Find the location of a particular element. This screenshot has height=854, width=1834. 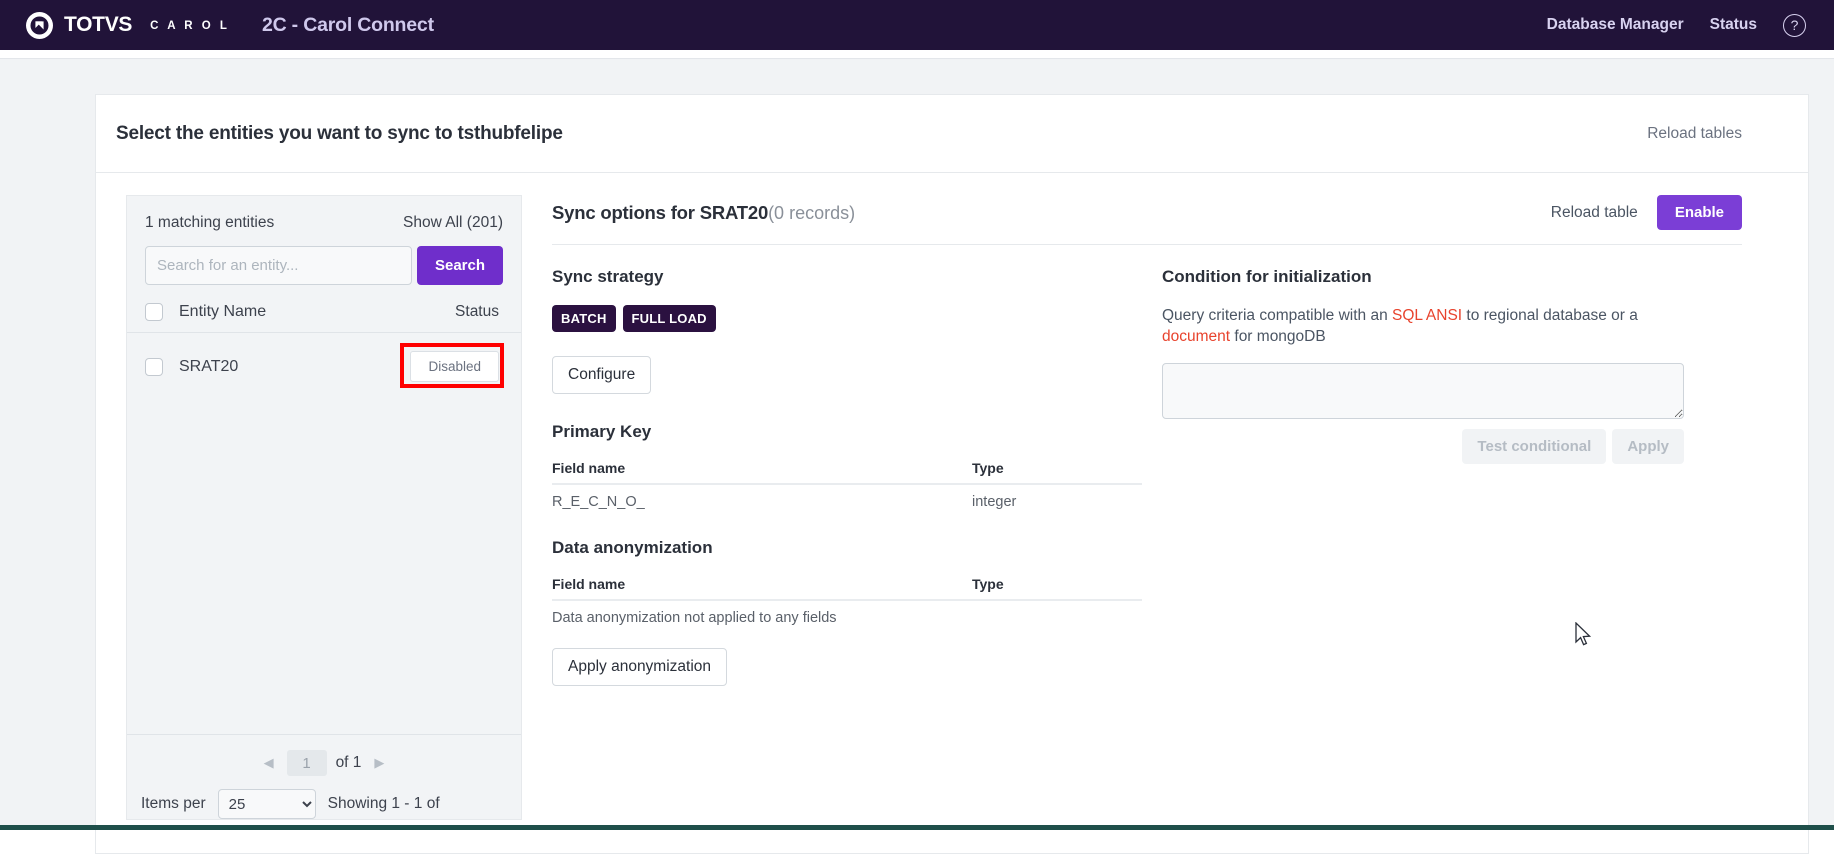

nav-link-database-manager: Database Manager is located at coordinates (1615, 25).